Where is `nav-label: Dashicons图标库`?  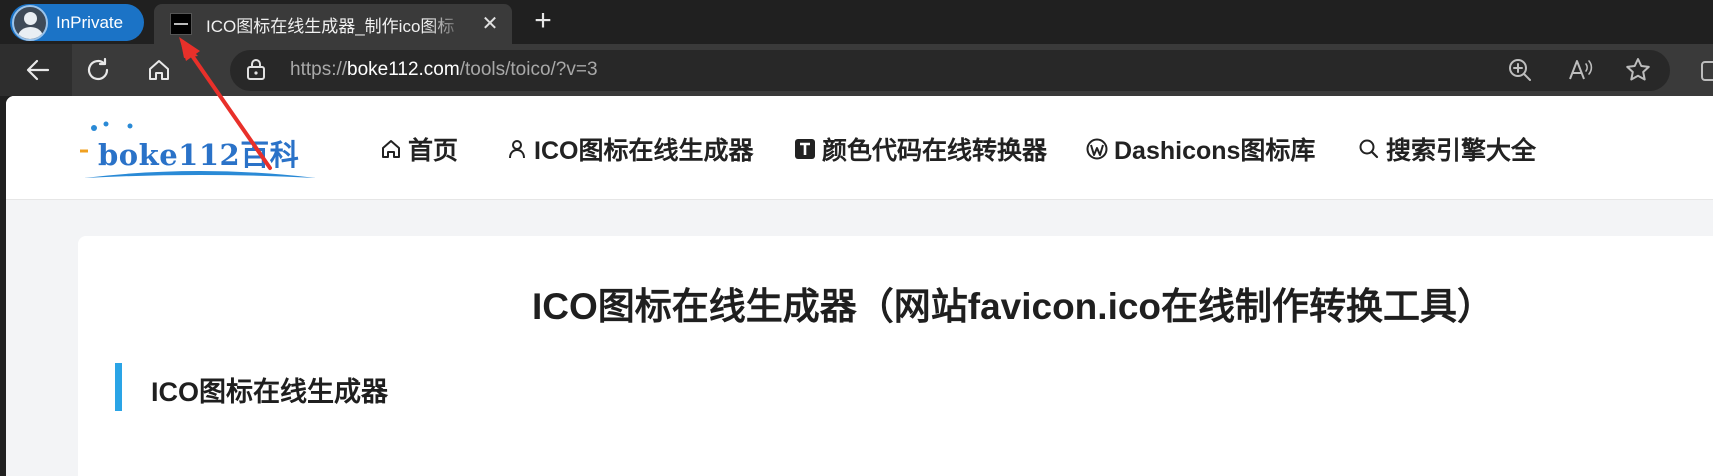 nav-label: Dashicons图标库 is located at coordinates (1215, 151).